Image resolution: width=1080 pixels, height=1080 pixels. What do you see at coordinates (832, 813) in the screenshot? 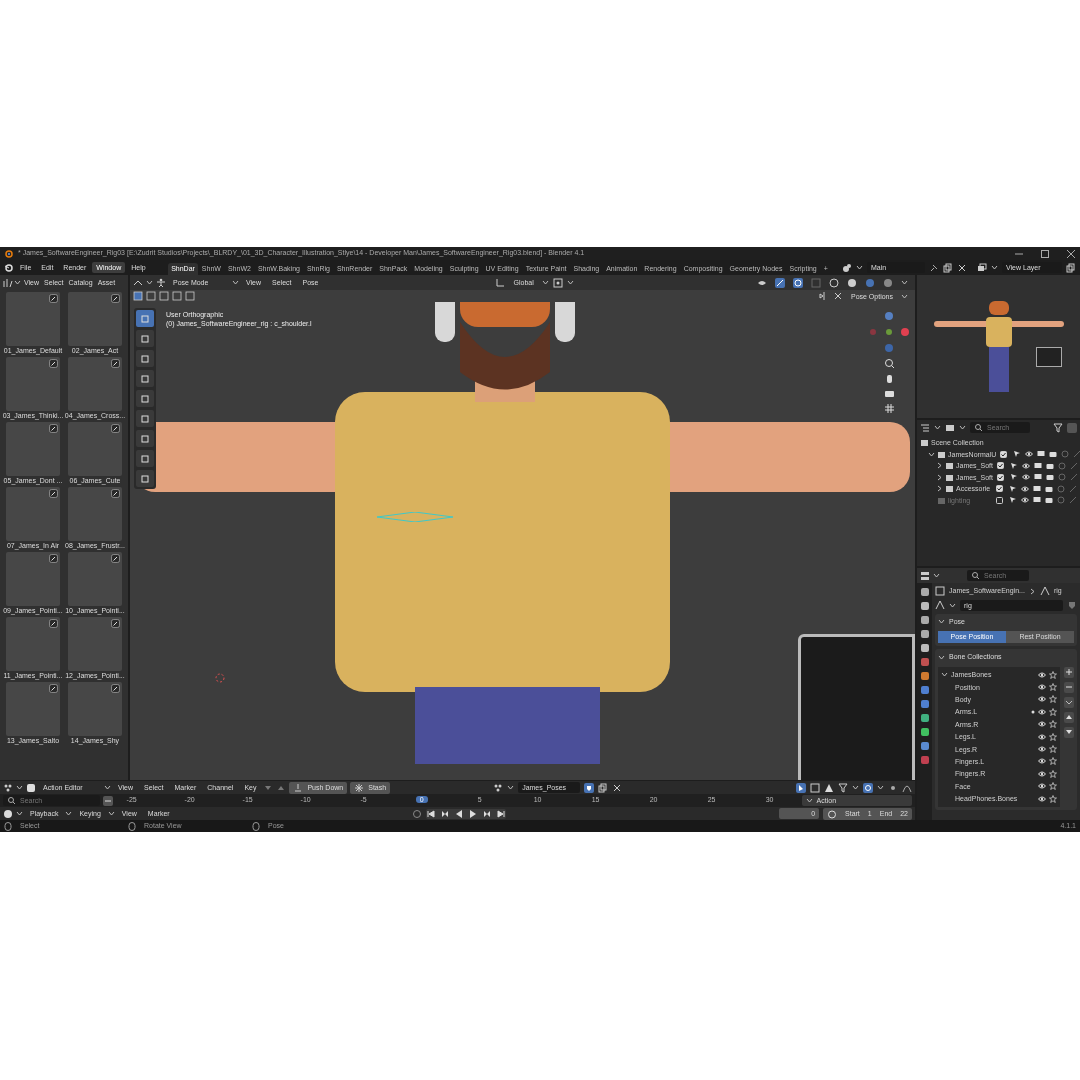
I see `stopwatch-icon` at bounding box center [832, 813].